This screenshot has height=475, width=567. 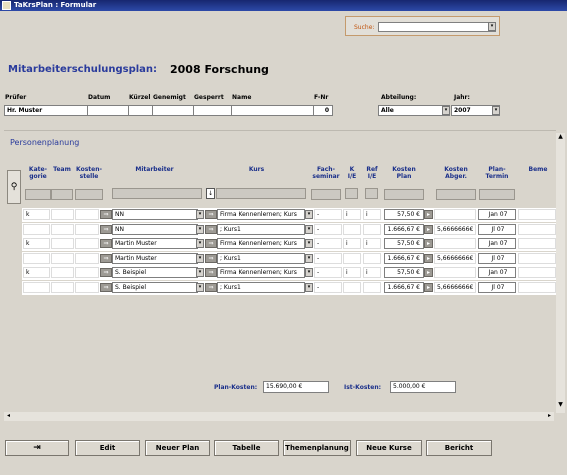 What do you see at coordinates (389, 448) in the screenshot?
I see `neue-kurse-button: Neue Kurse` at bounding box center [389, 448].